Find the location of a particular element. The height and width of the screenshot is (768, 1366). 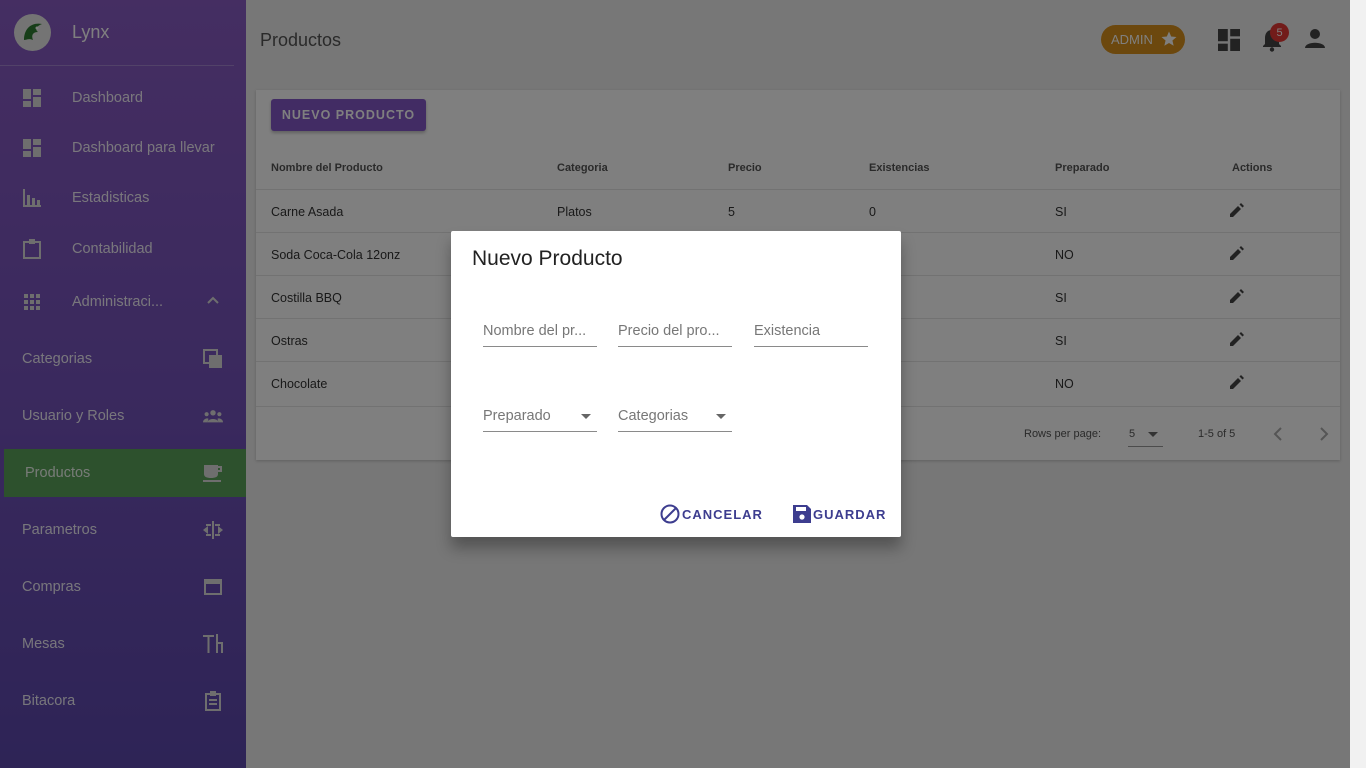

dialog-title: Nuevo Producto is located at coordinates (547, 258).